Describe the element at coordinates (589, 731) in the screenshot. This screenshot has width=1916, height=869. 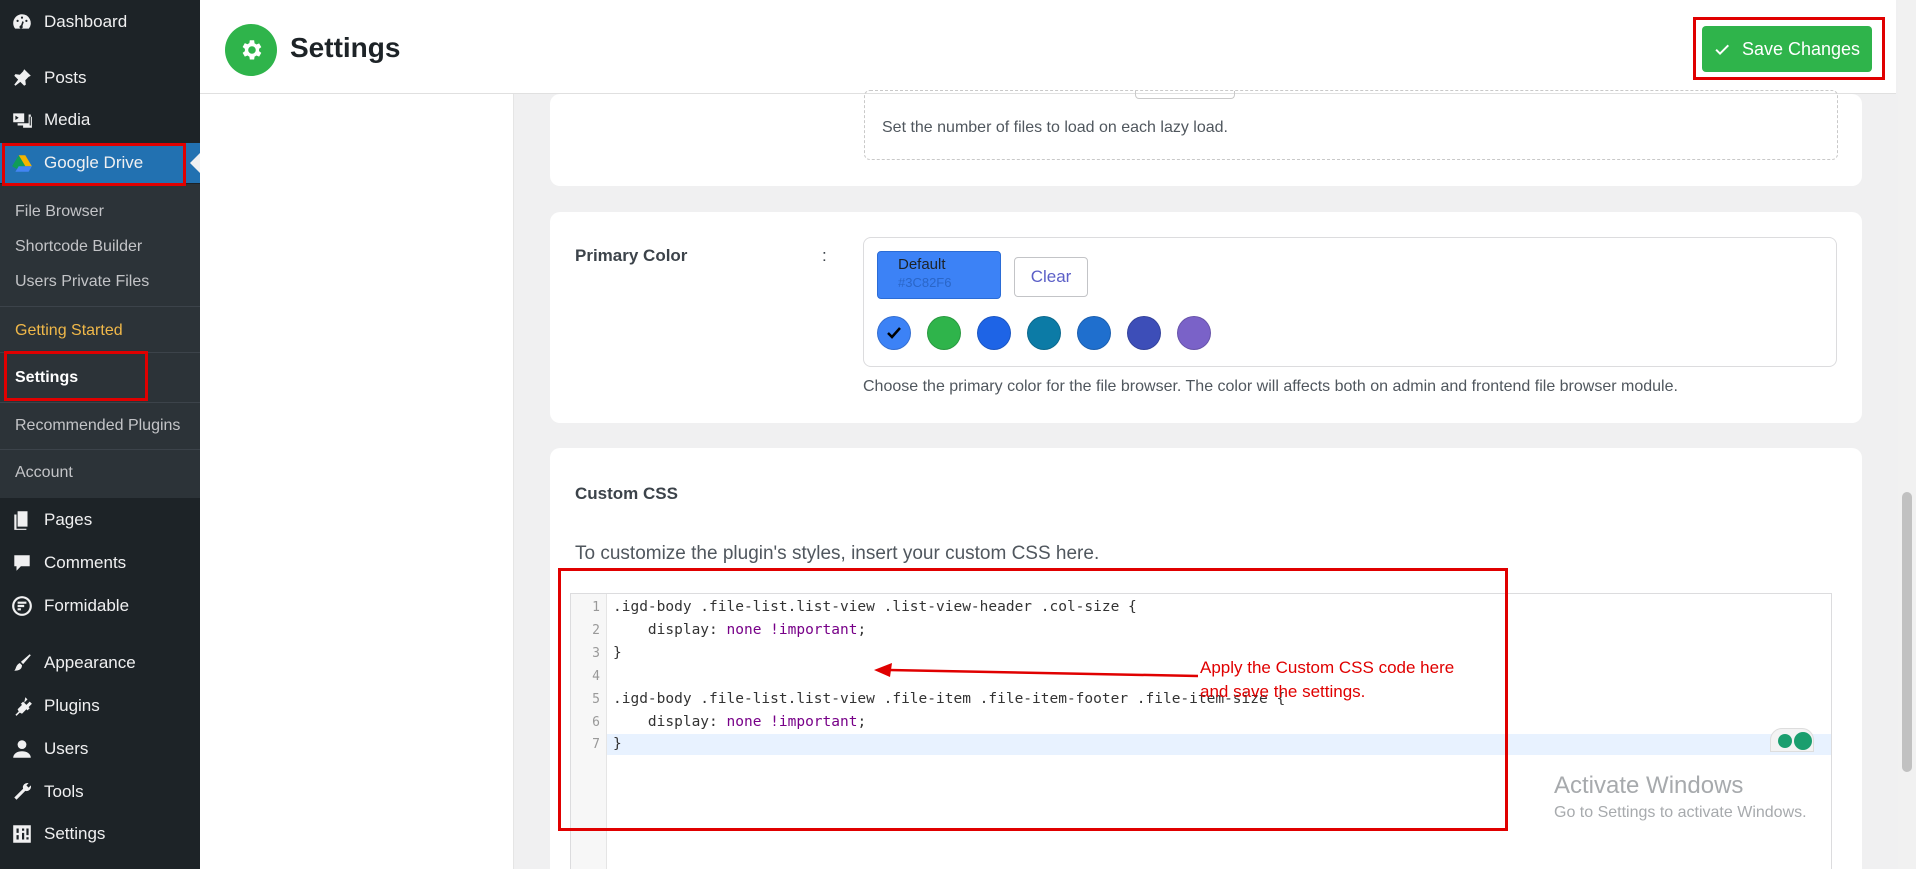
I see `editor-gutter: 1 2 3 4 5 6 7` at that location.